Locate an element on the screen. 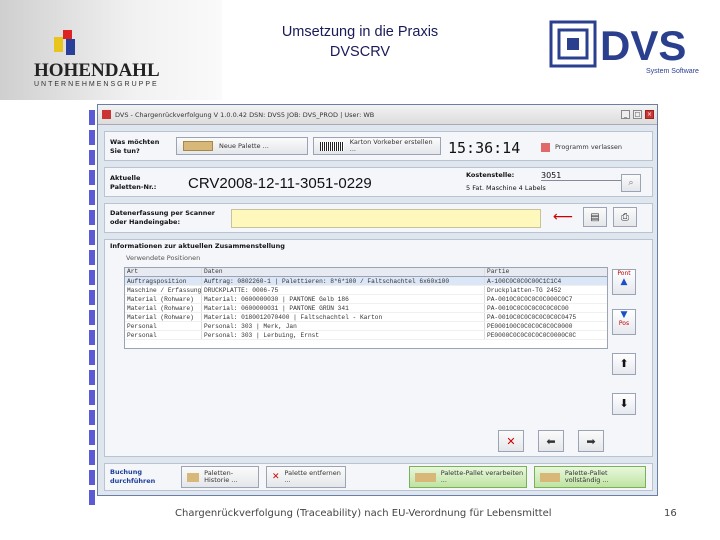 Image resolution: width=720 pixels, height=540 pixels. arrow-right-icon: ➡ is located at coordinates (591, 441).